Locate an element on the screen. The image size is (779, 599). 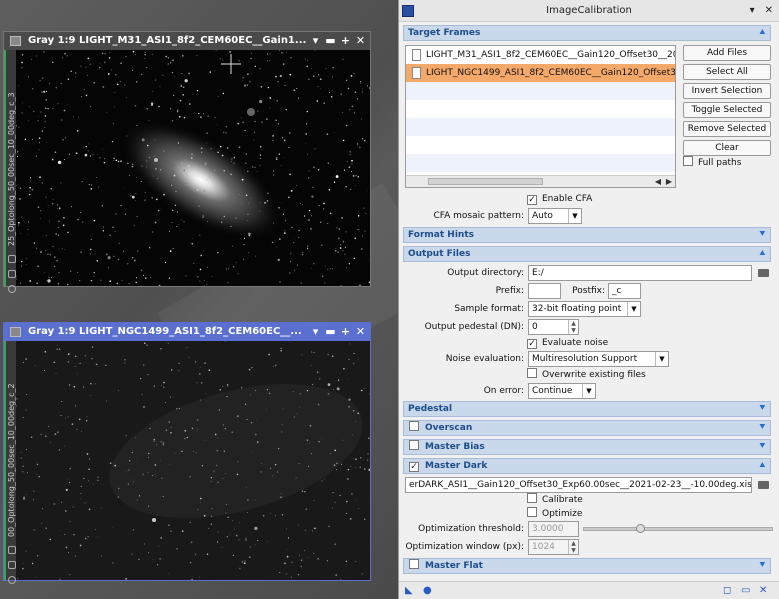
triangle-icon: ◣ is located at coordinates (409, 590).